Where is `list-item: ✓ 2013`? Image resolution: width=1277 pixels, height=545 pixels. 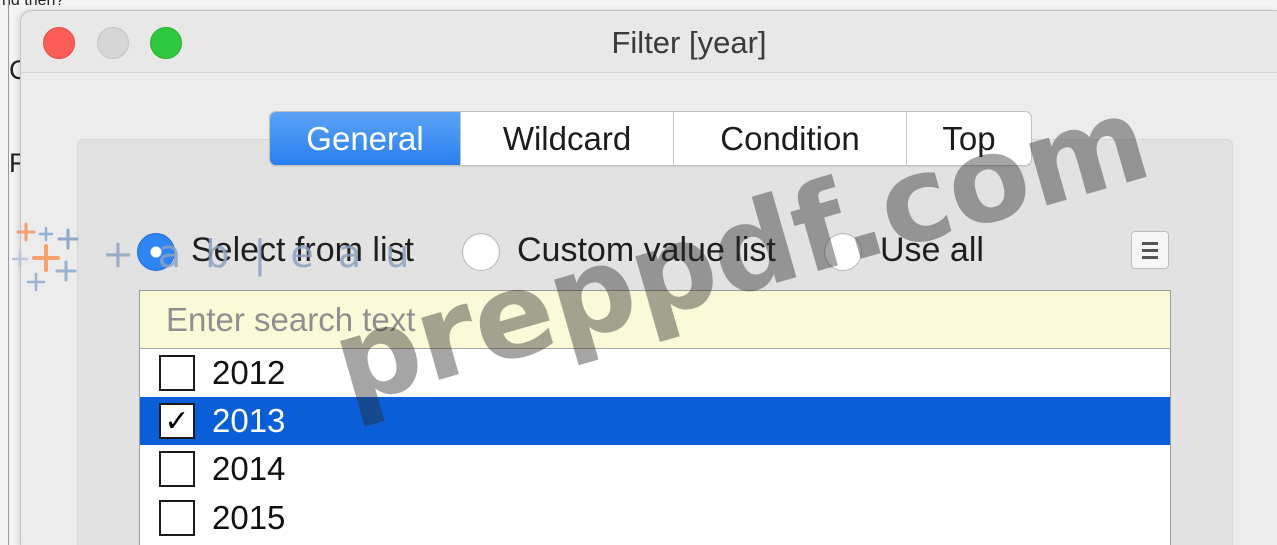
list-item: ✓ 2013 is located at coordinates (655, 421).